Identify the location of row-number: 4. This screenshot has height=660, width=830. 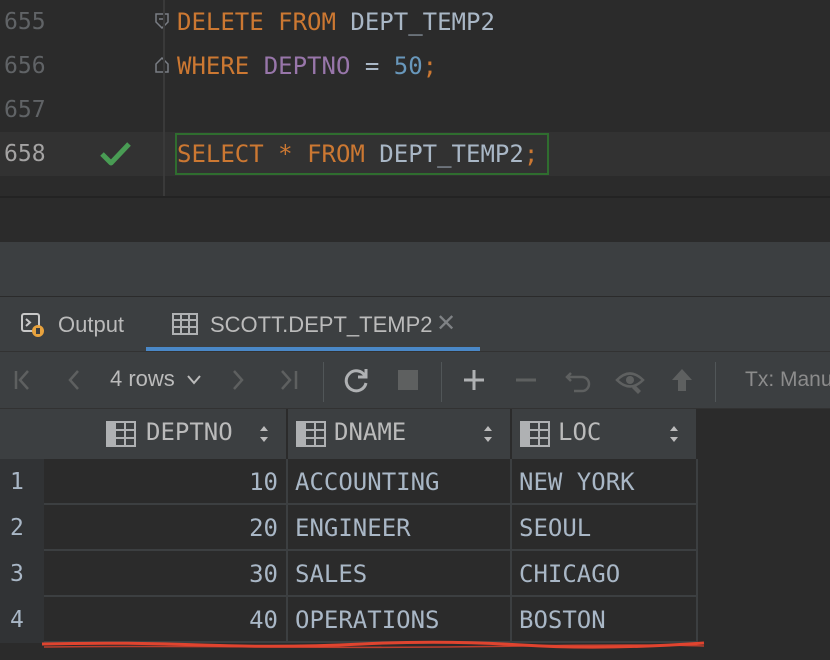
(22, 620).